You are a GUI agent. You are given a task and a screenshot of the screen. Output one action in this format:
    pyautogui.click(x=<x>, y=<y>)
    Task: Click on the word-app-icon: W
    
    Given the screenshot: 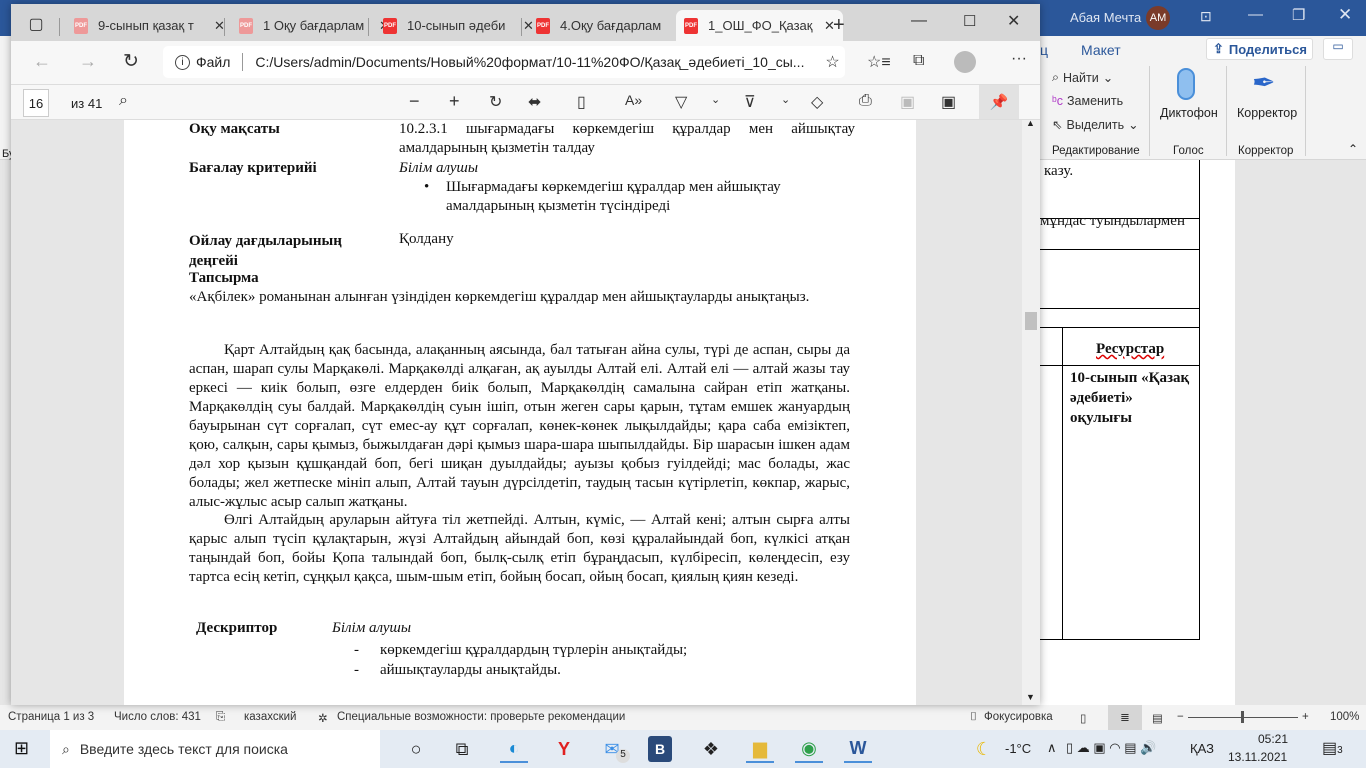 What is the action you would take?
    pyautogui.click(x=858, y=749)
    